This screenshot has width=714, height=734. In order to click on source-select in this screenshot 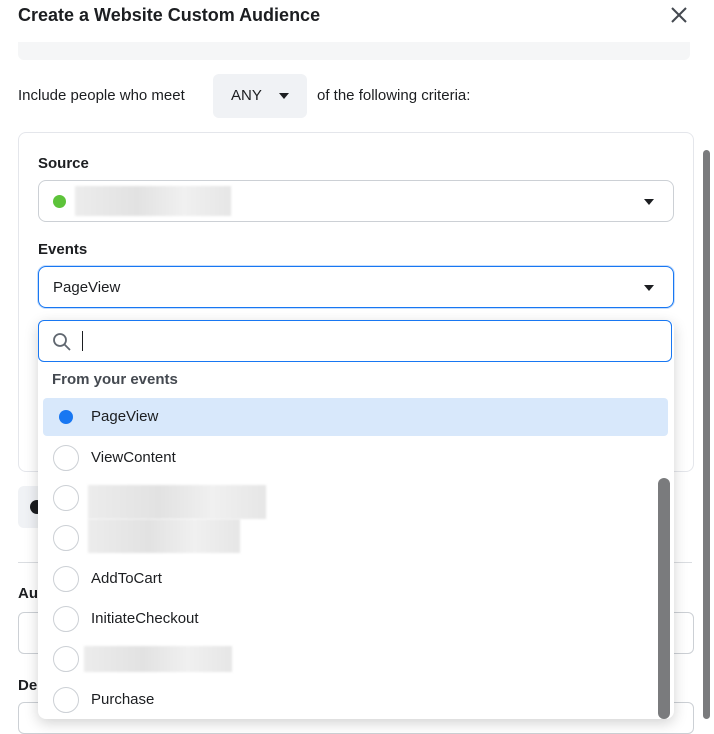, I will do `click(356, 201)`.